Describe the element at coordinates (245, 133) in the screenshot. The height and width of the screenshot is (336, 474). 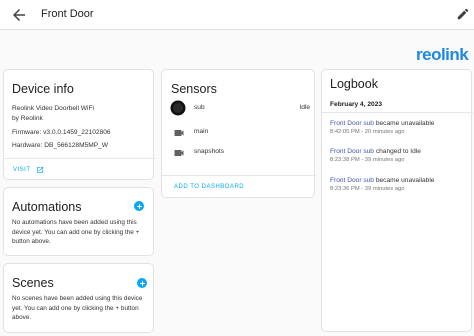
I see `entity-row-main: main` at that location.